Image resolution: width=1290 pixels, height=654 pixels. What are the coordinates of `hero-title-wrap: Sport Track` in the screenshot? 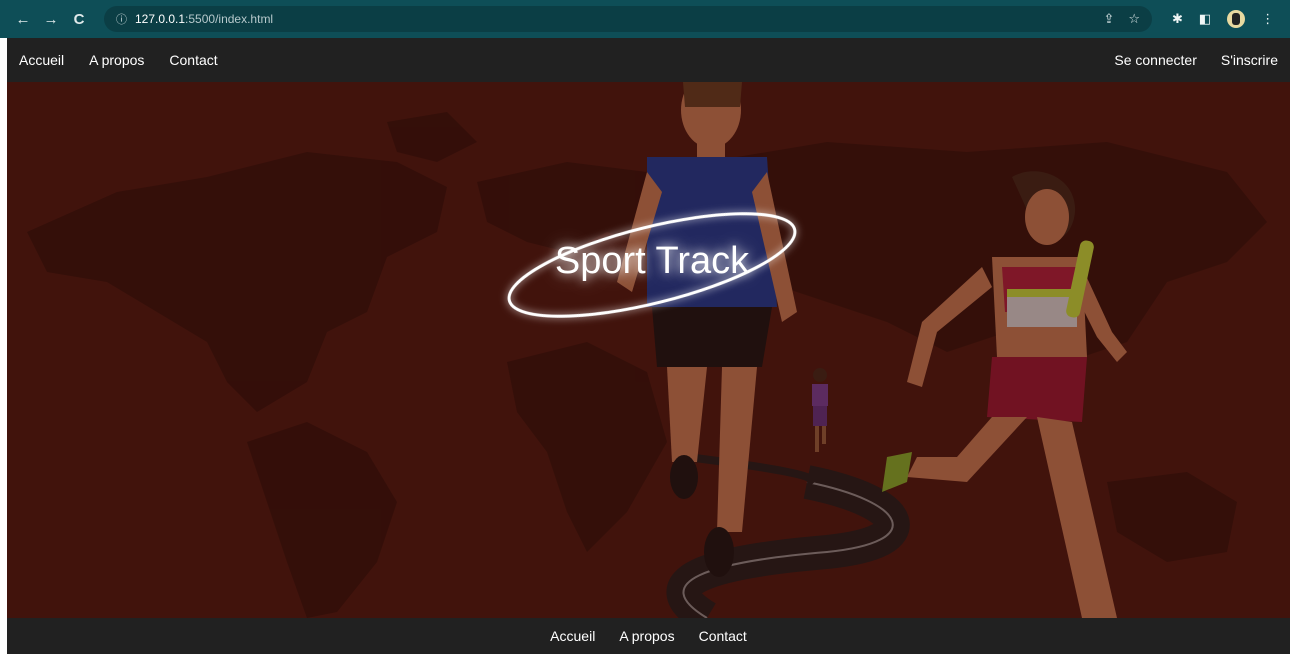 It's located at (652, 265).